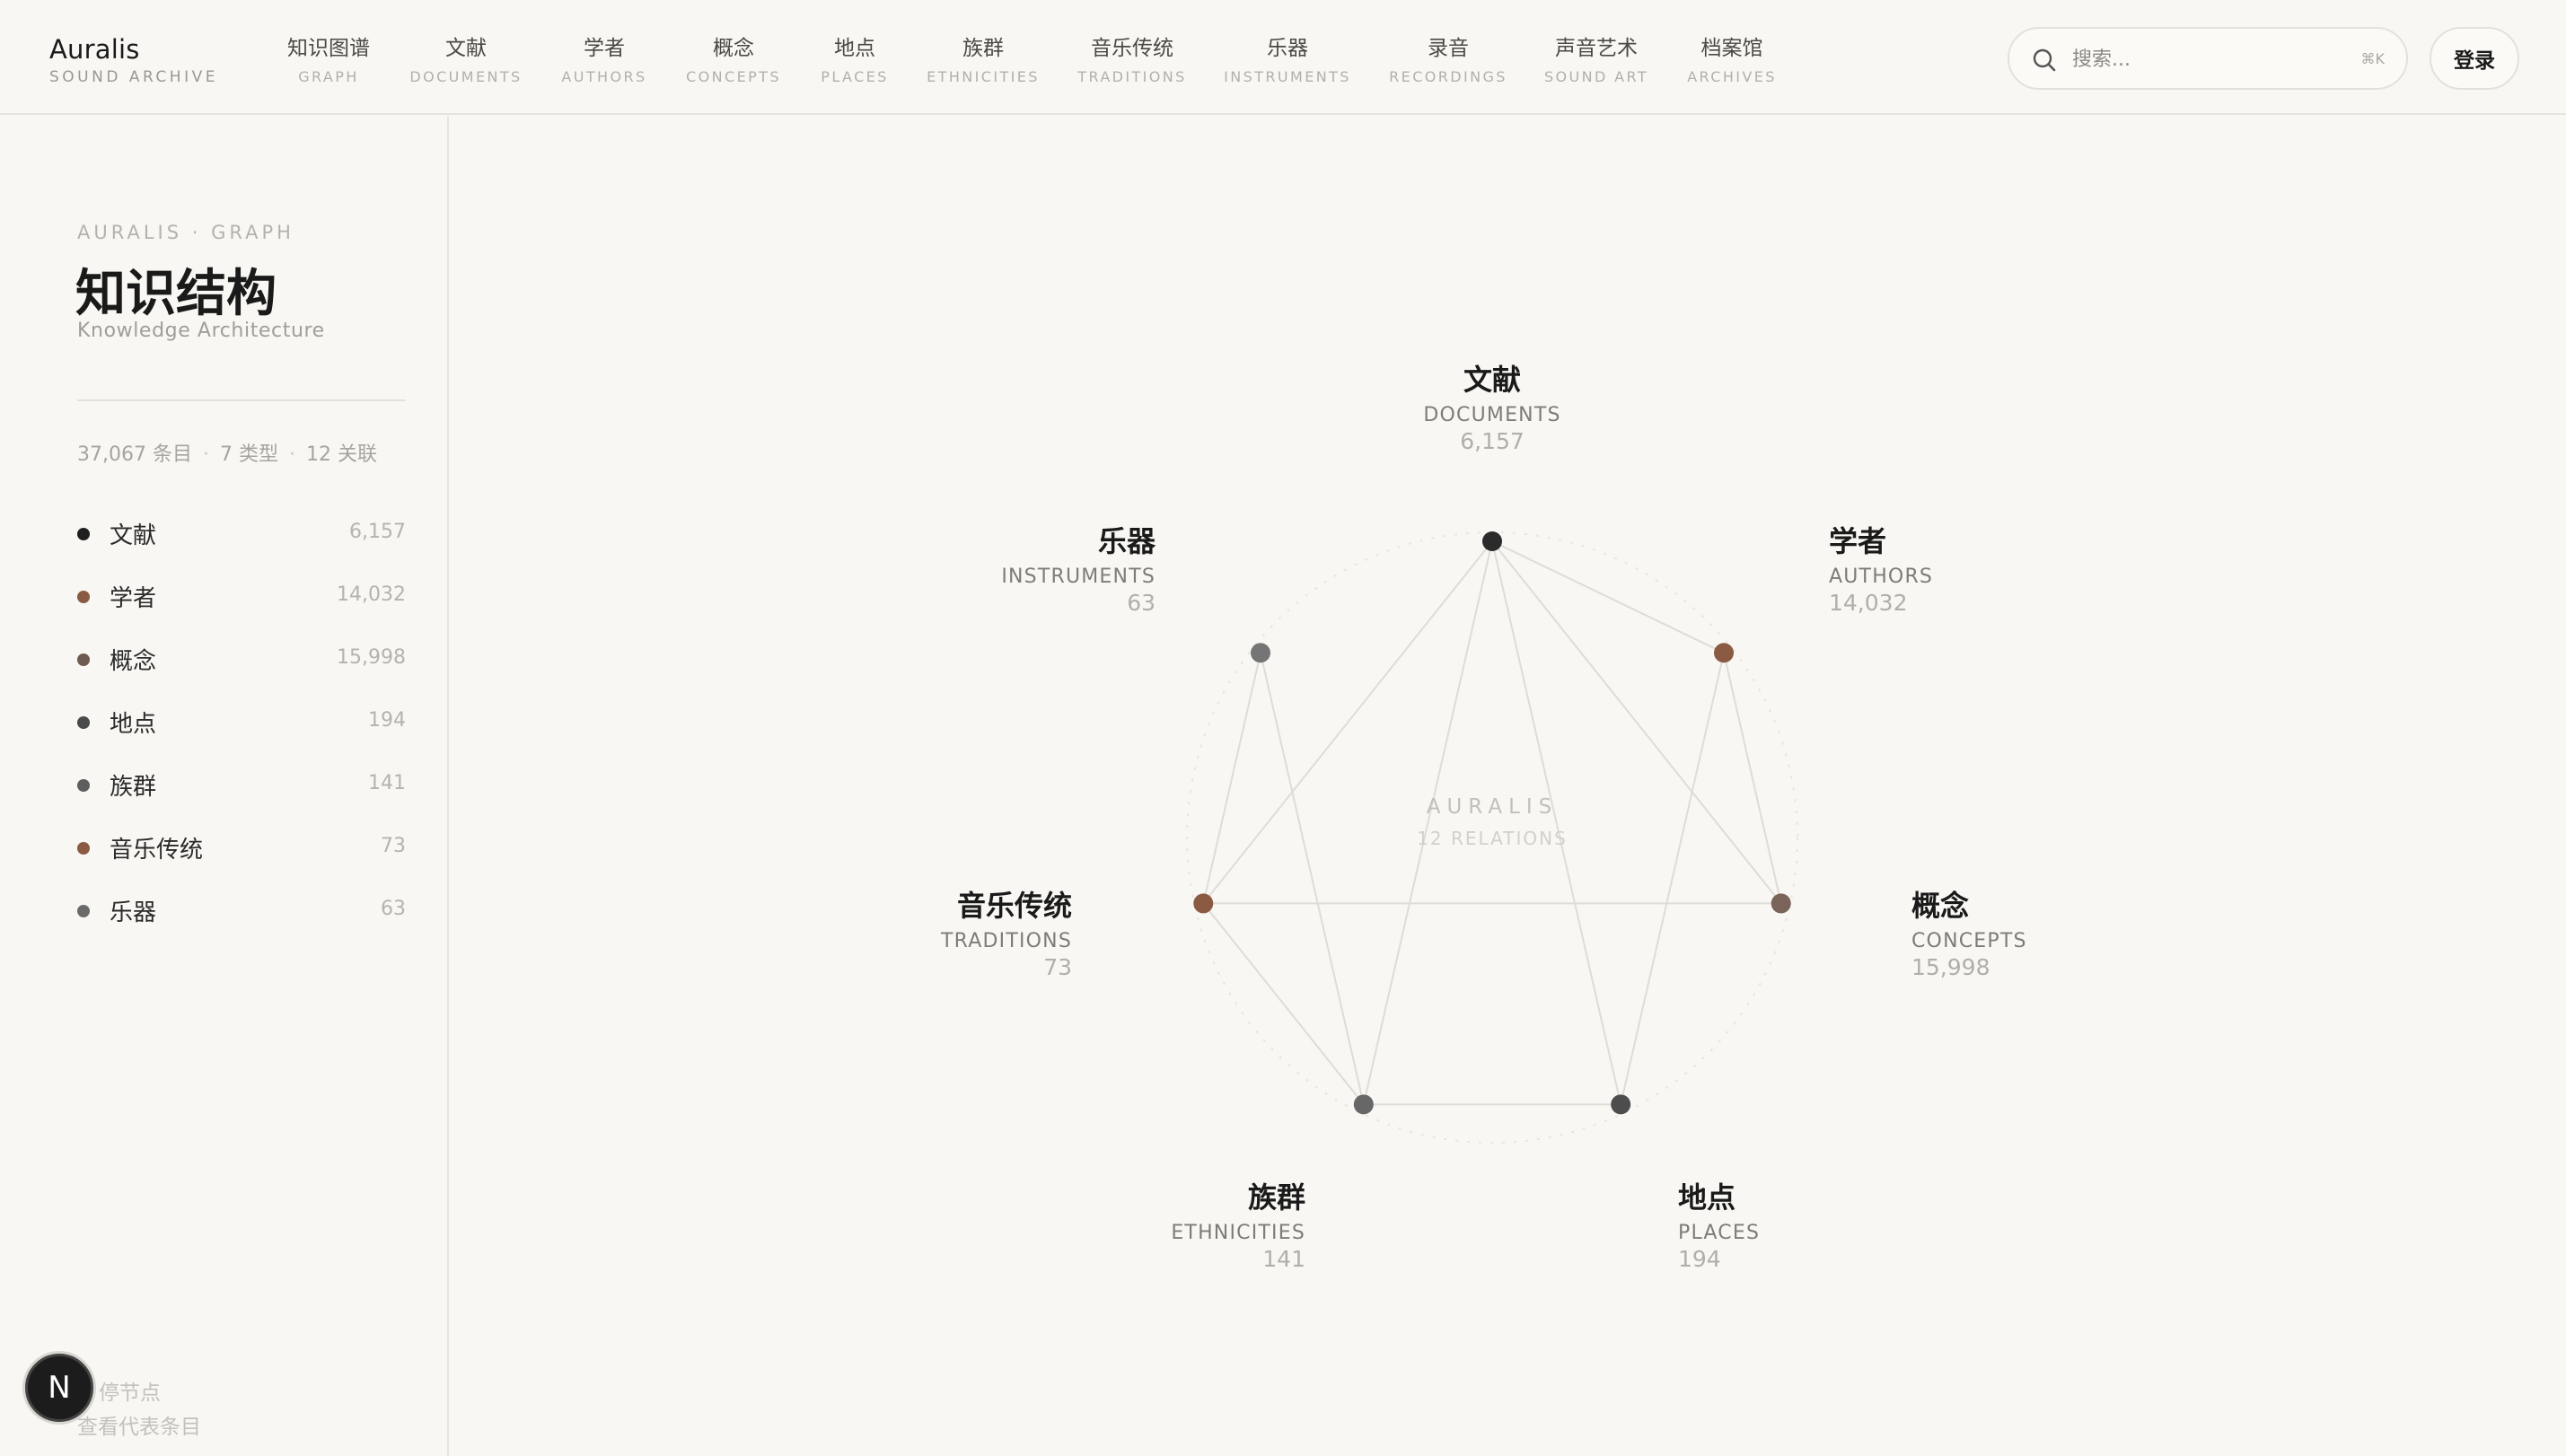 This screenshot has height=1456, width=2566. What do you see at coordinates (133, 77) in the screenshot?
I see `brand-subtitle: SOUND ARCHIVE` at bounding box center [133, 77].